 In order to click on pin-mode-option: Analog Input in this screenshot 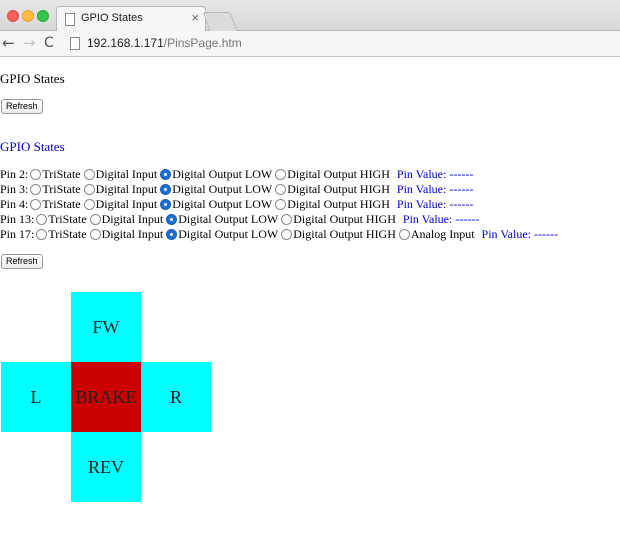, I will do `click(436, 234)`.